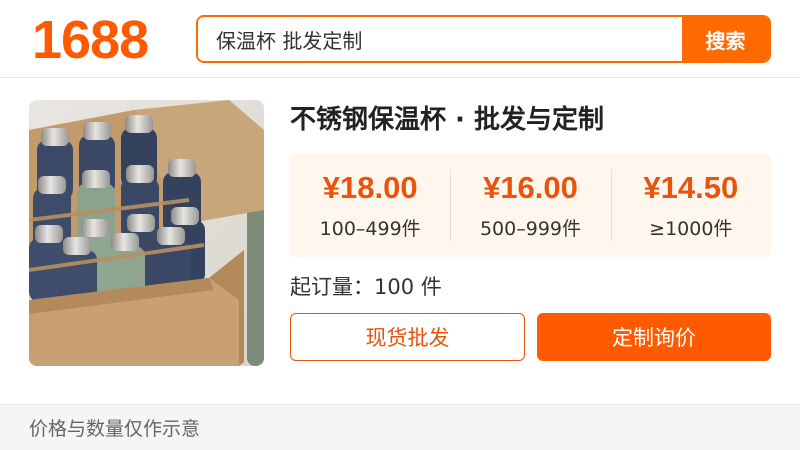 The image size is (800, 450). What do you see at coordinates (400, 427) in the screenshot?
I see `footer-bar: 价格与数量仅作示意` at bounding box center [400, 427].